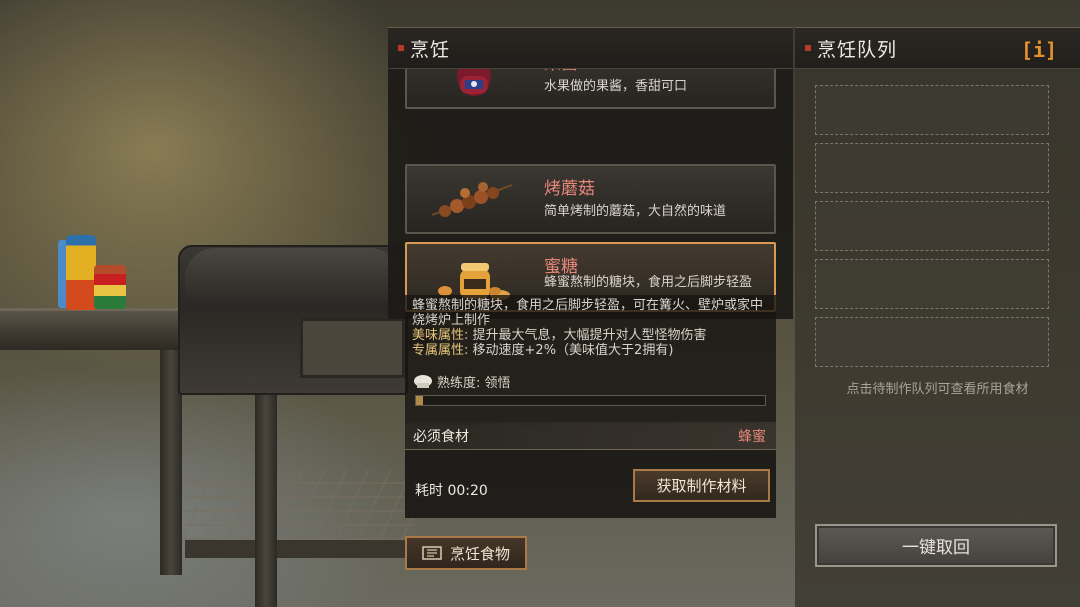  I want to click on chef-hat-icon, so click(423, 381).